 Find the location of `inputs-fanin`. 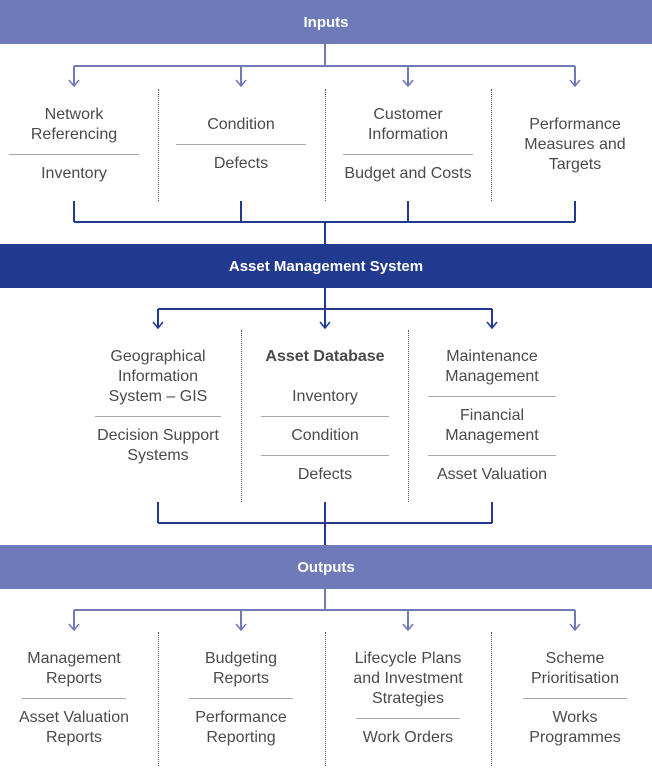

inputs-fanin is located at coordinates (324, 222).